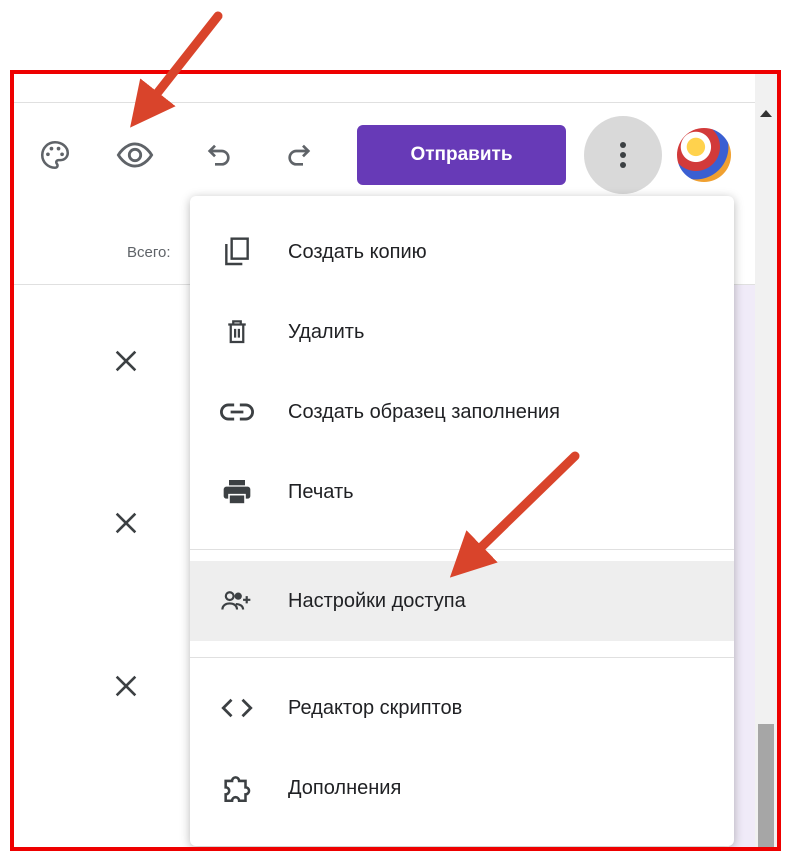 This screenshot has width=789, height=857. Describe the element at coordinates (326, 331) in the screenshot. I see `menu-item-label: Удалить` at that location.